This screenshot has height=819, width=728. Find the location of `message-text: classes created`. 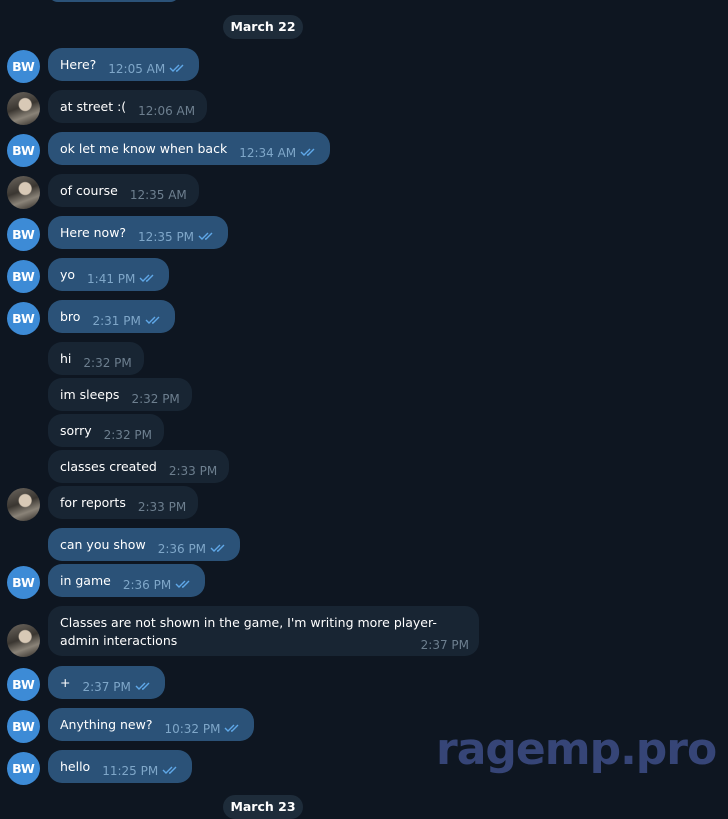

message-text: classes created is located at coordinates (108, 466).